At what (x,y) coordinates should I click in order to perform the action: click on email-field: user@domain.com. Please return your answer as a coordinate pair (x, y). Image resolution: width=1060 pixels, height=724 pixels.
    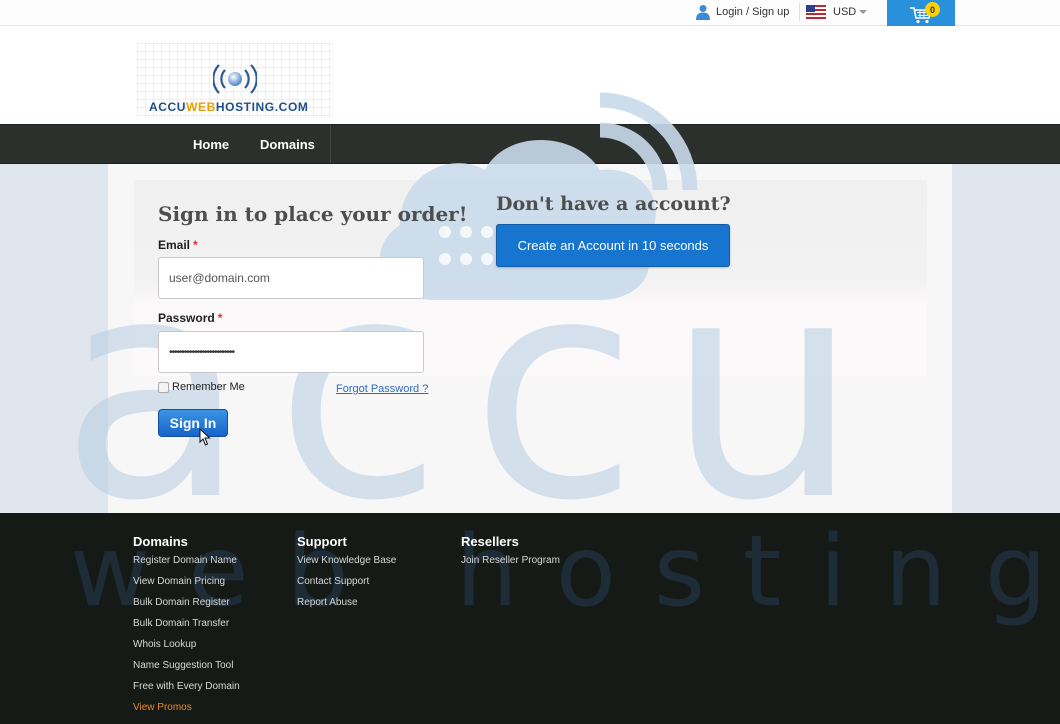
    Looking at the image, I should click on (291, 278).